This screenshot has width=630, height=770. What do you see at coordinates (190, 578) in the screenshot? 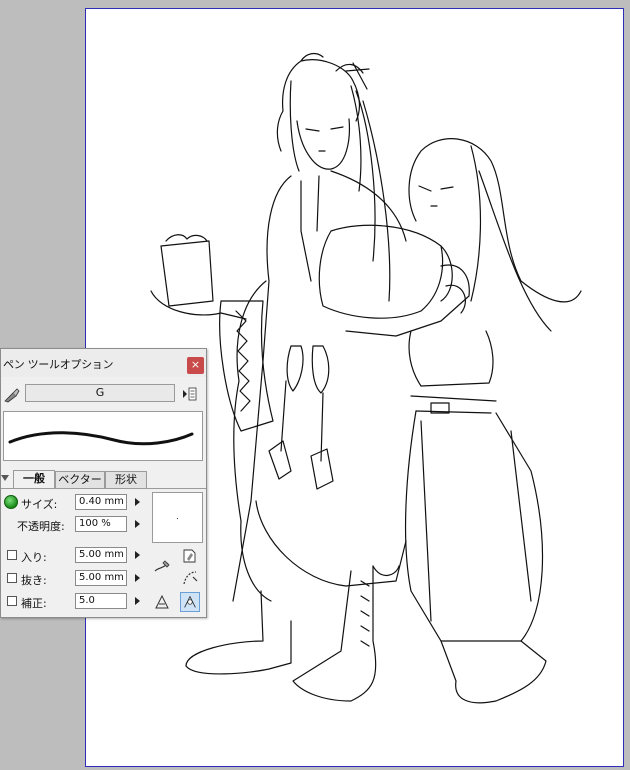
I see `curve-correction-icon` at bounding box center [190, 578].